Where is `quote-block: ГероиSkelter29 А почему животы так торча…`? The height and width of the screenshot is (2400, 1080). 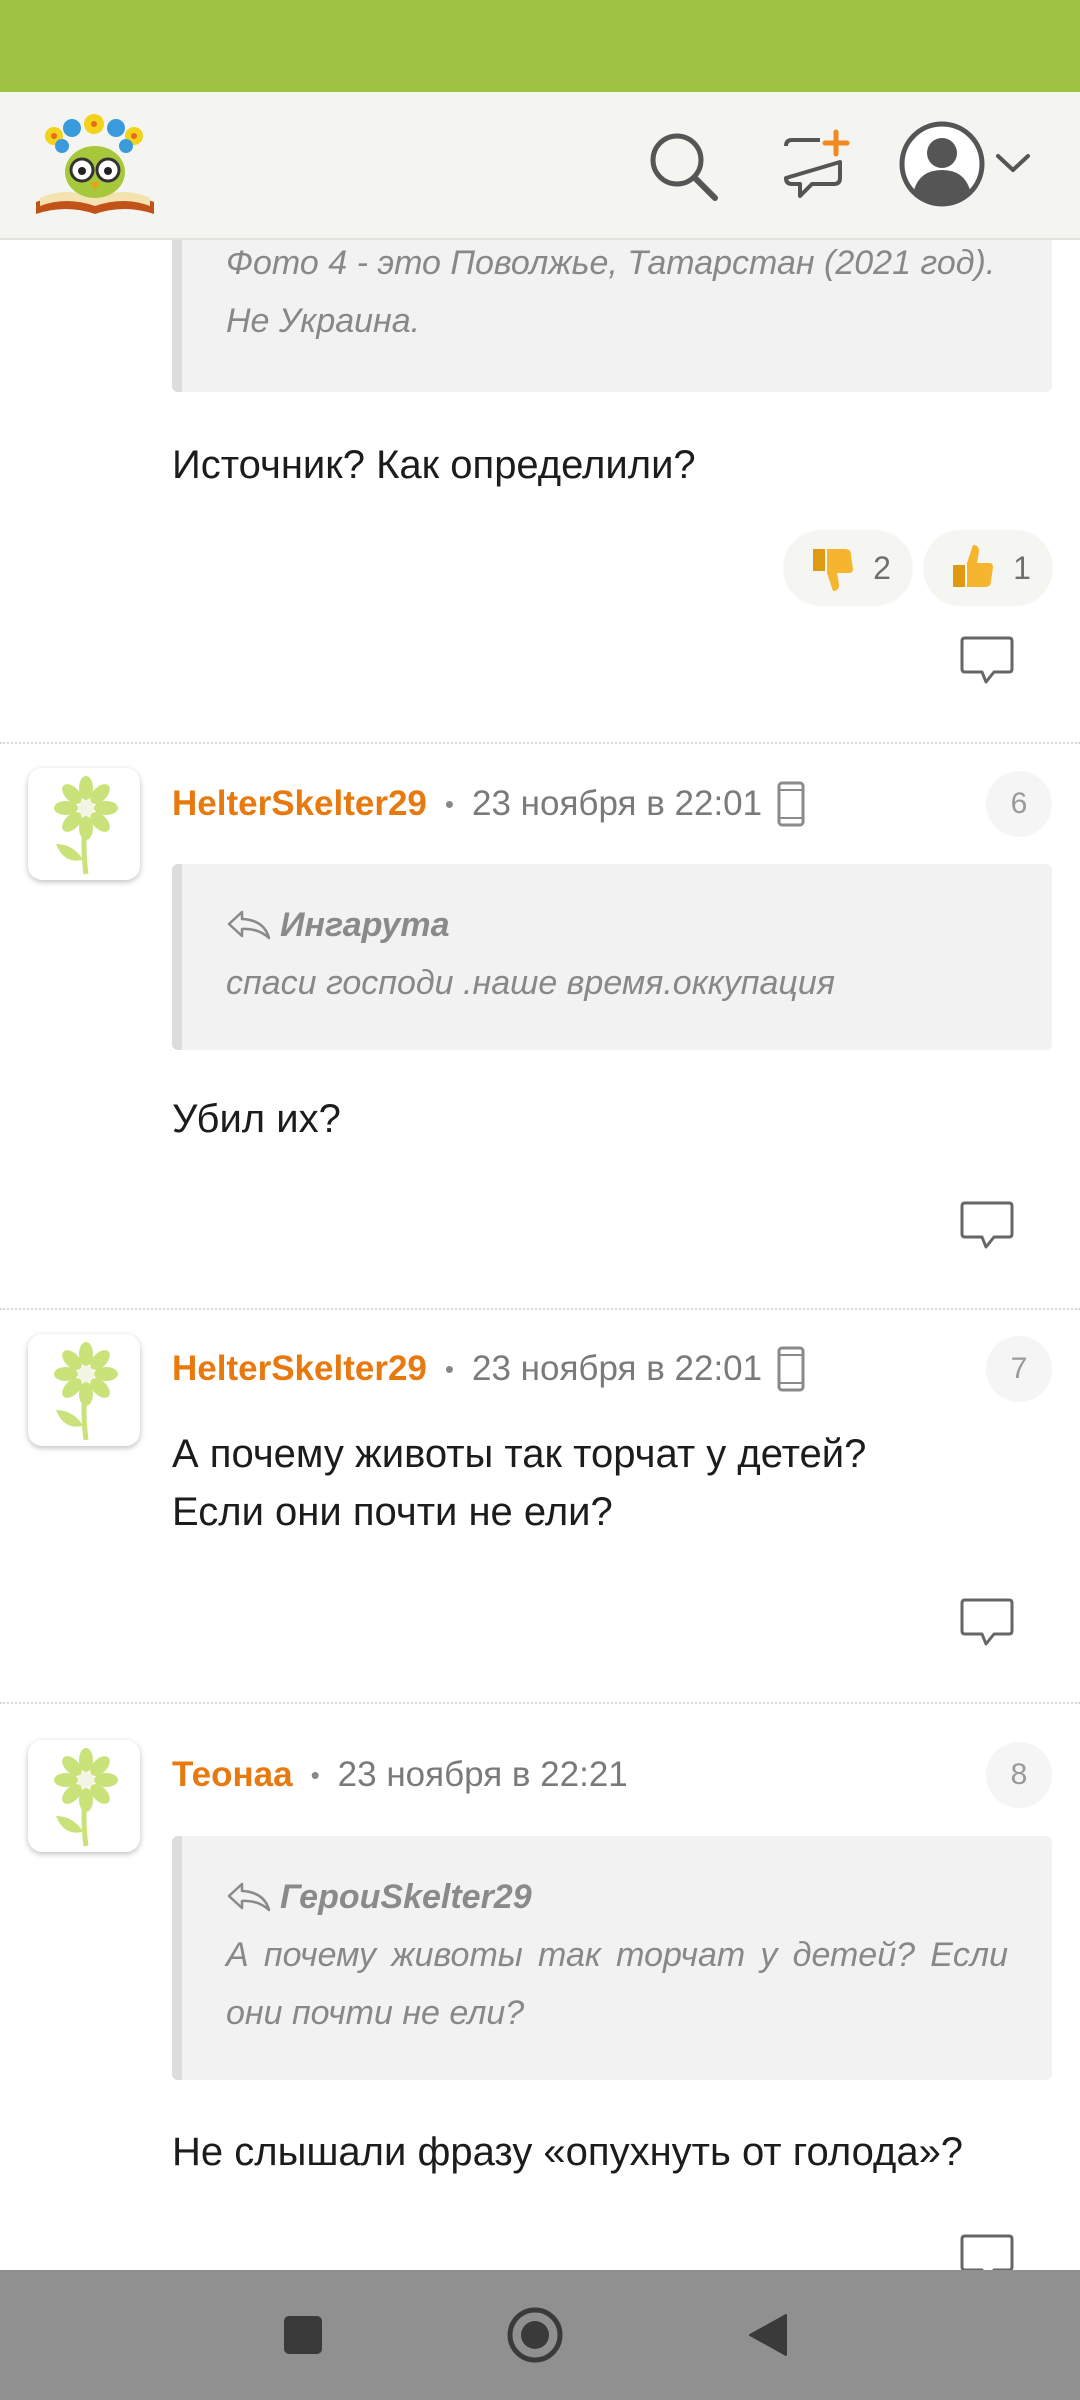 quote-block: ГероиSkelter29 А почему животы так торча… is located at coordinates (612, 1958).